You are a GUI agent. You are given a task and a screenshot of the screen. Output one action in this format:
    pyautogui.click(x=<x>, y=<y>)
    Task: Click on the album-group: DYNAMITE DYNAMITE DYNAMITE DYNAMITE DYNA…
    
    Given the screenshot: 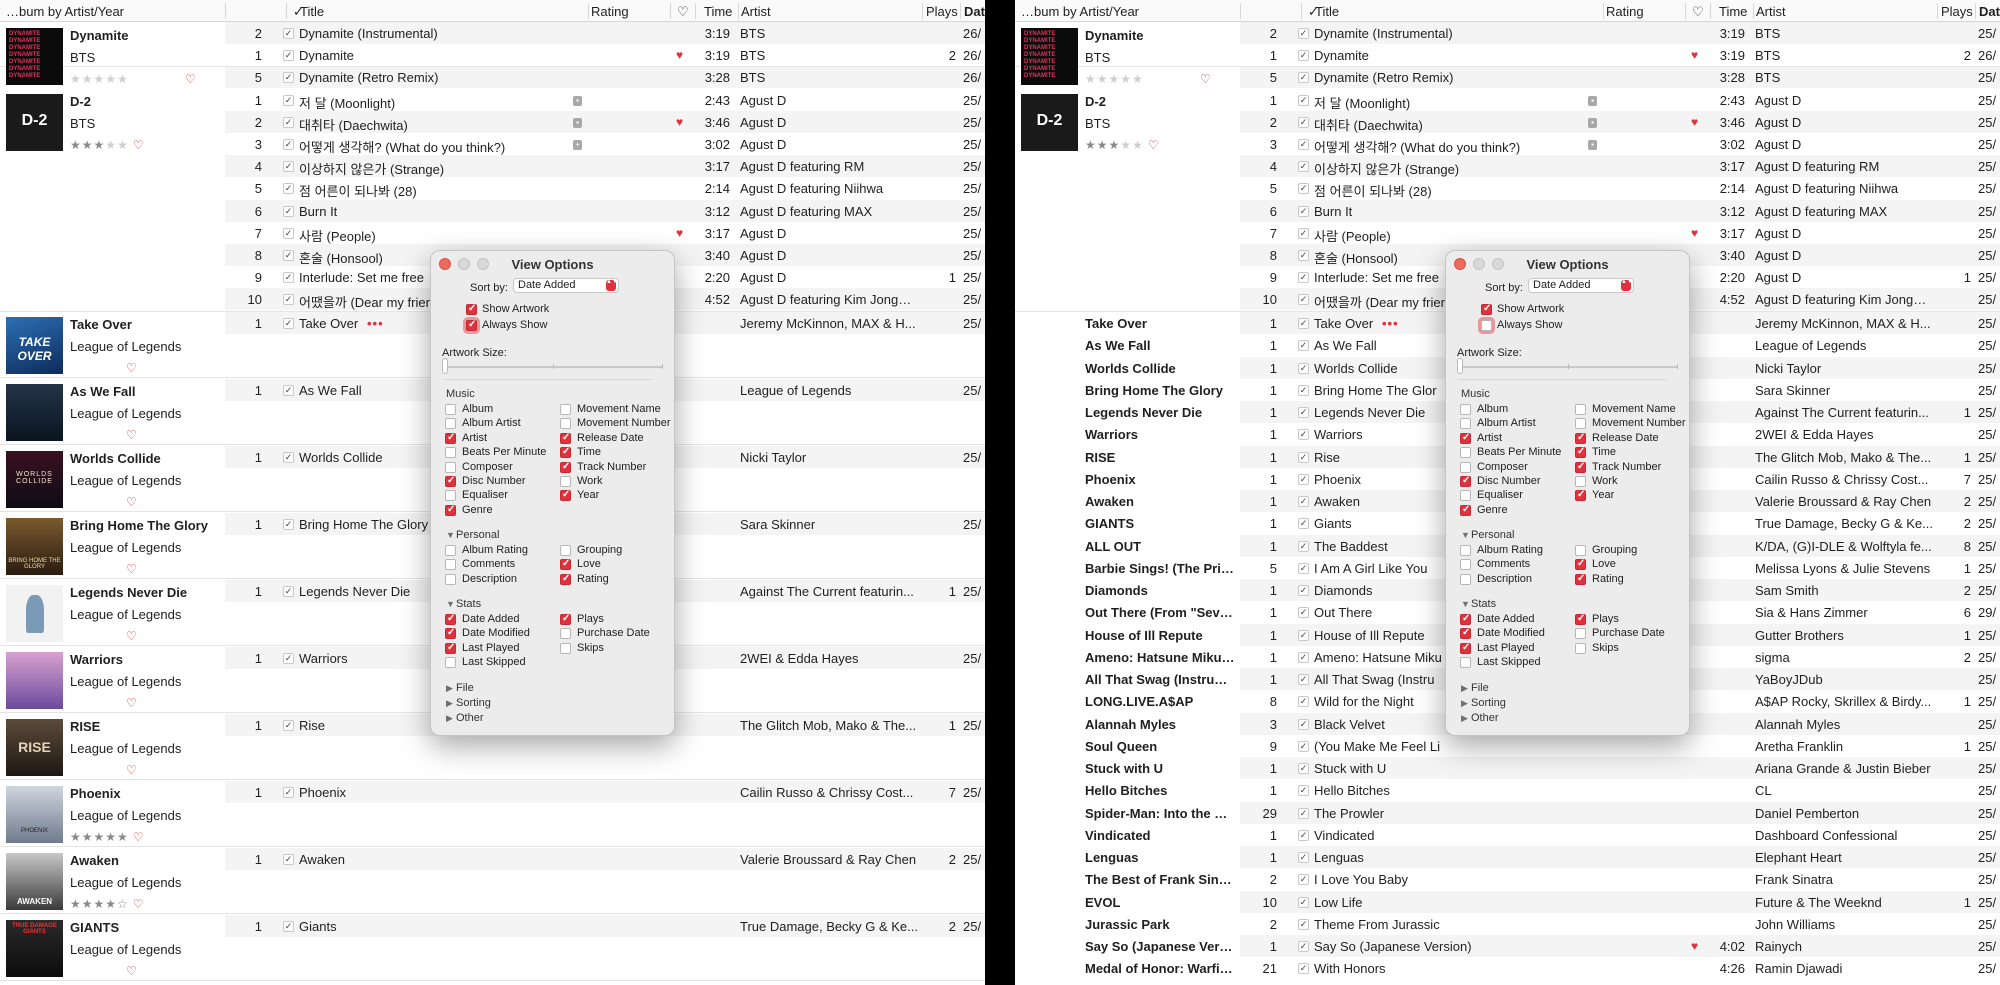 What is the action you would take?
    pyautogui.click(x=1127, y=55)
    